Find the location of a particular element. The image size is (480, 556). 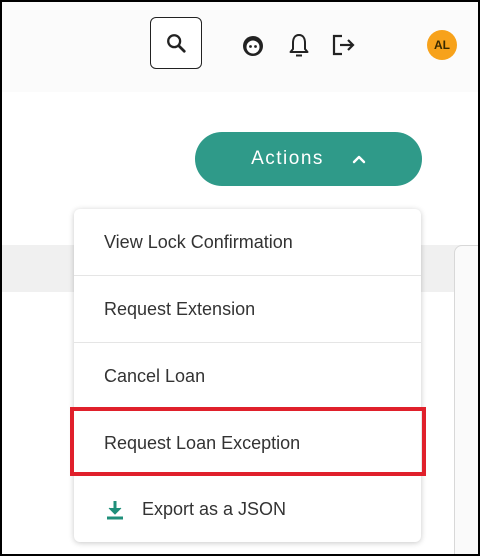

actions-label: Actions is located at coordinates (287, 158).